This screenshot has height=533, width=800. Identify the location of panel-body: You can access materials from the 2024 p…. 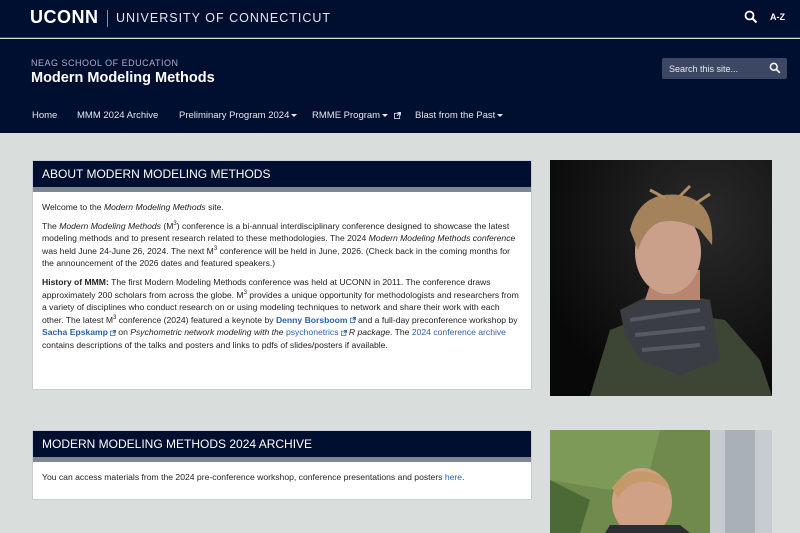
(282, 480).